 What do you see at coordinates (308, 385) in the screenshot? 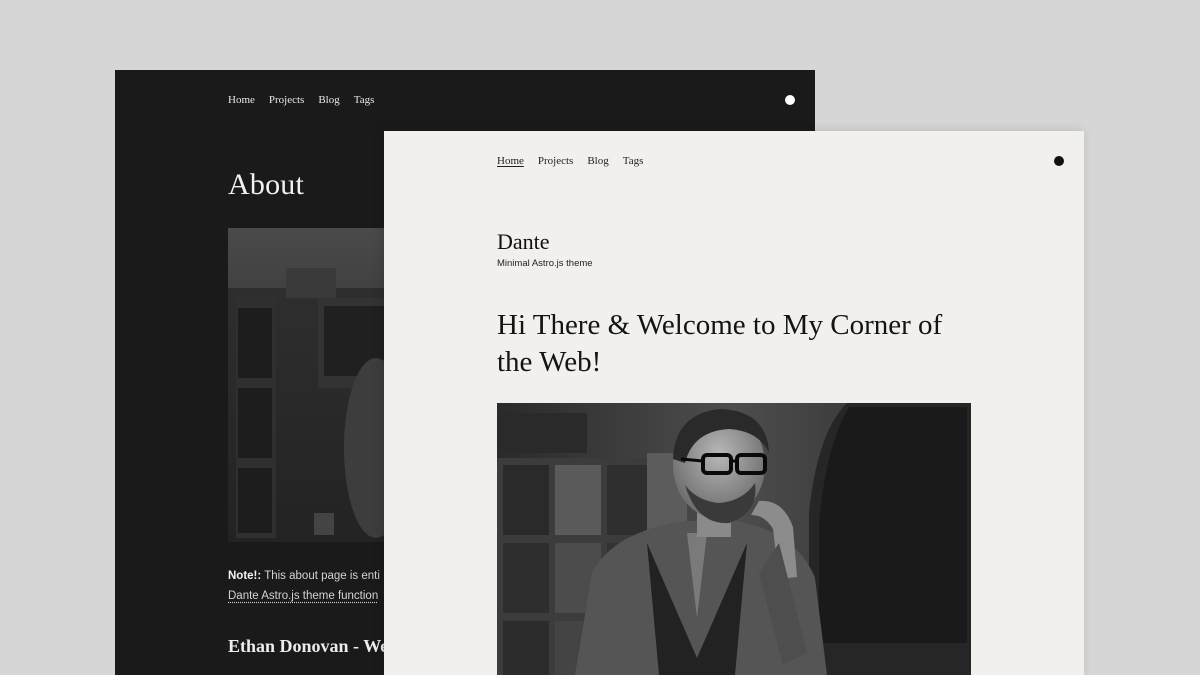
I see `about-photo` at bounding box center [308, 385].